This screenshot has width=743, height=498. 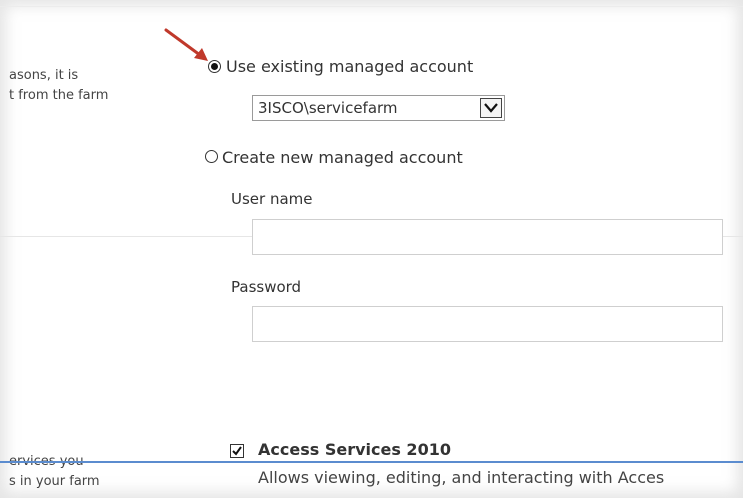 I want to click on dropdown-button, so click(x=491, y=108).